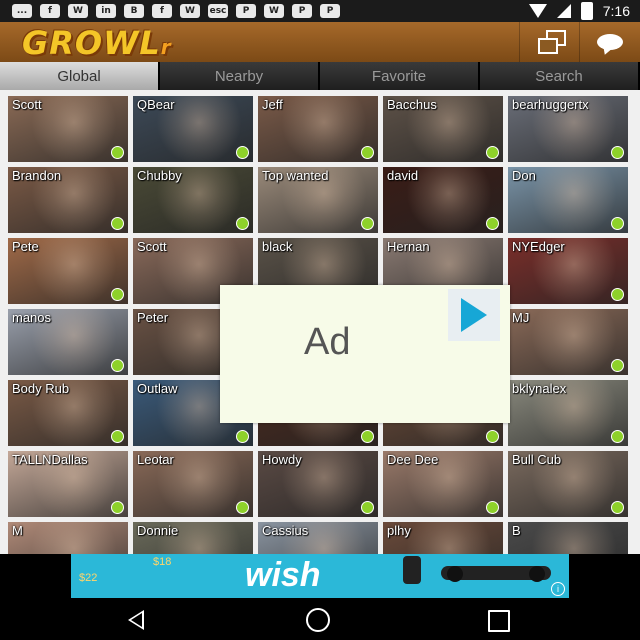 Image resolution: width=640 pixels, height=640 pixels. I want to click on profile-tile: Howdy, so click(318, 484).